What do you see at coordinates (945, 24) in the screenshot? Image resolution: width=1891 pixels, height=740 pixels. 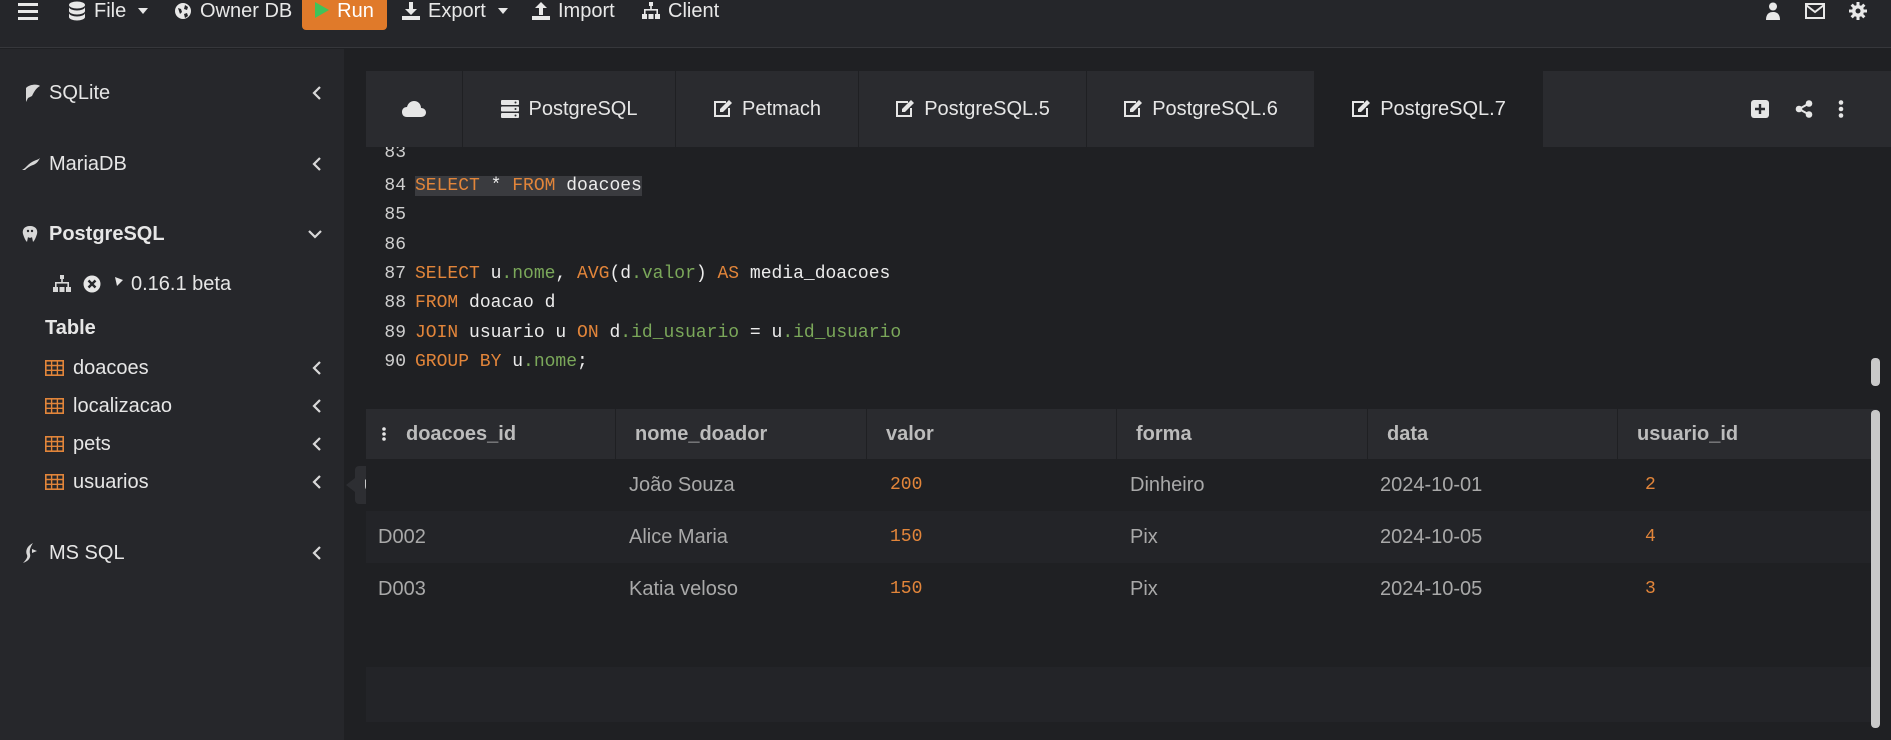 I see `top-toolbar: File Owner DB Run Export Import Client` at bounding box center [945, 24].